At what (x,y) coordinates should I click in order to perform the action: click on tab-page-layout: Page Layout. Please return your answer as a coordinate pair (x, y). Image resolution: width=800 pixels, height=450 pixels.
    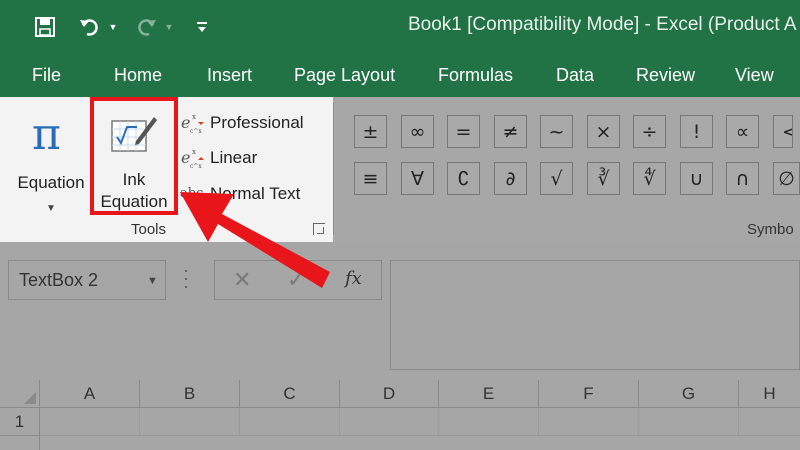
    Looking at the image, I should click on (344, 75).